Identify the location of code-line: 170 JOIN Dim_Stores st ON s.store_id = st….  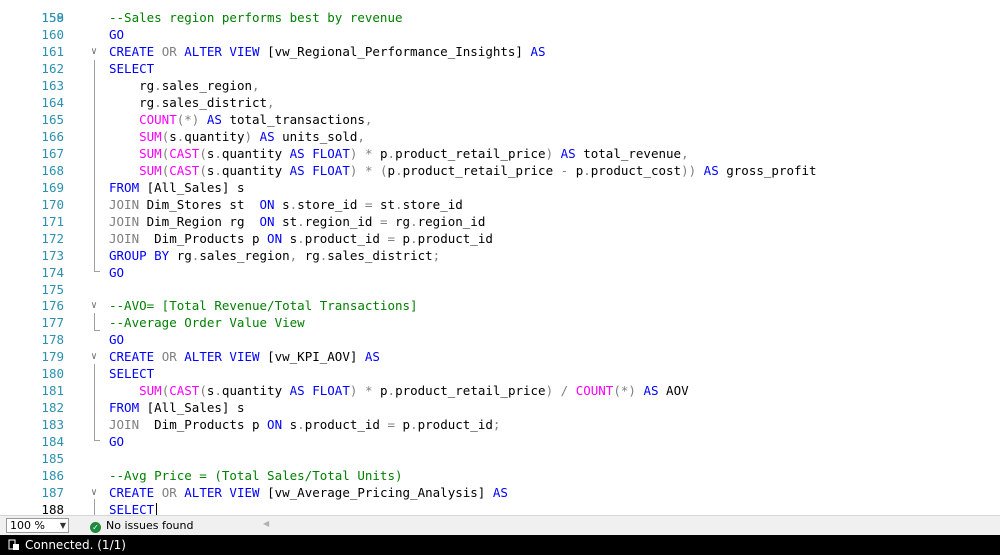
(500, 204).